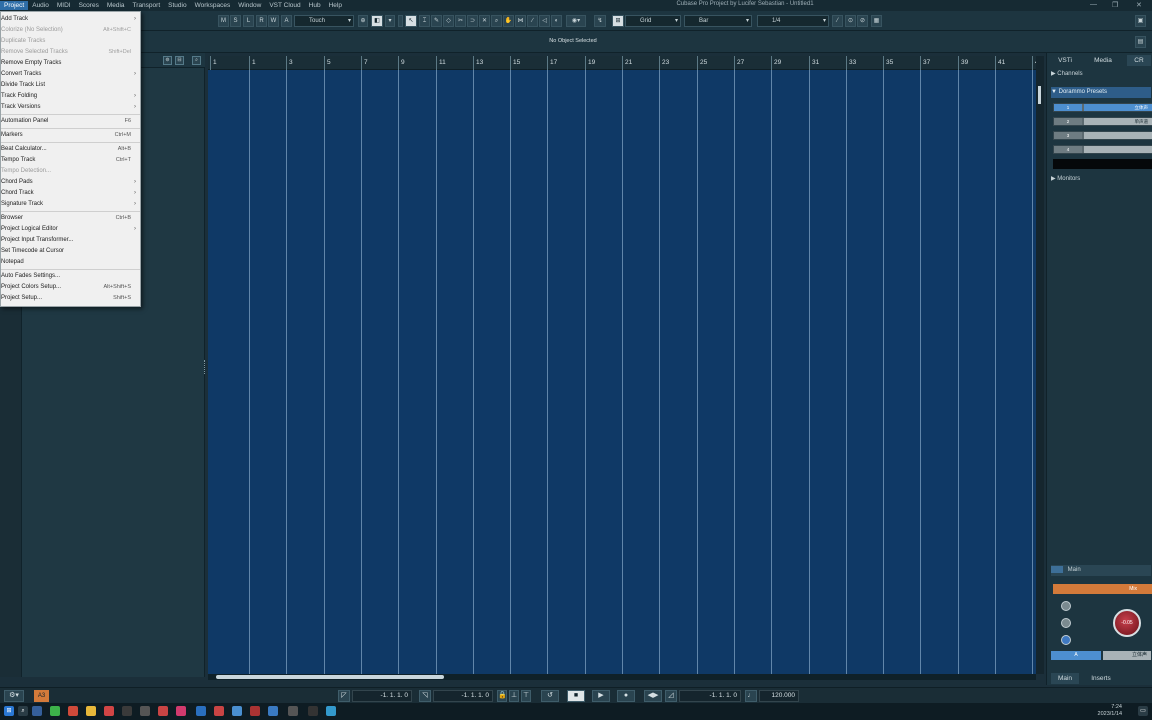 This screenshot has width=1152, height=720. Describe the element at coordinates (484, 21) in the screenshot. I see `mute-tool-icon: ✕` at that location.